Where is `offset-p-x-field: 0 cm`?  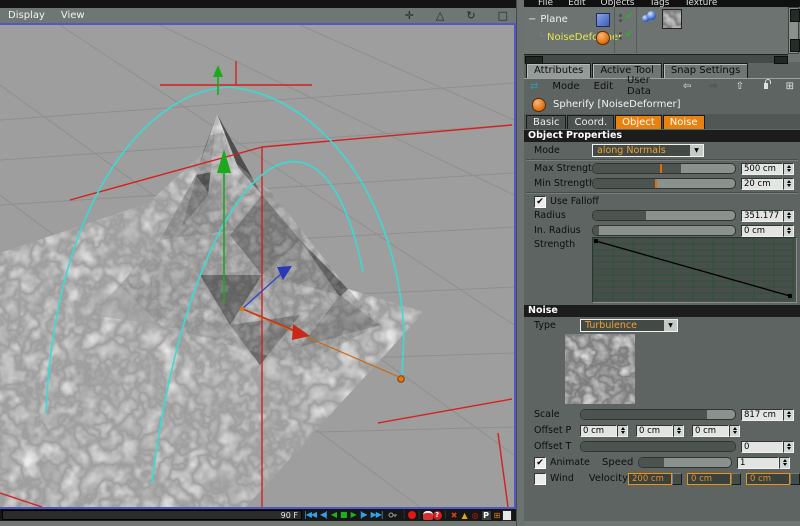 offset-p-x-field: 0 cm is located at coordinates (604, 430).